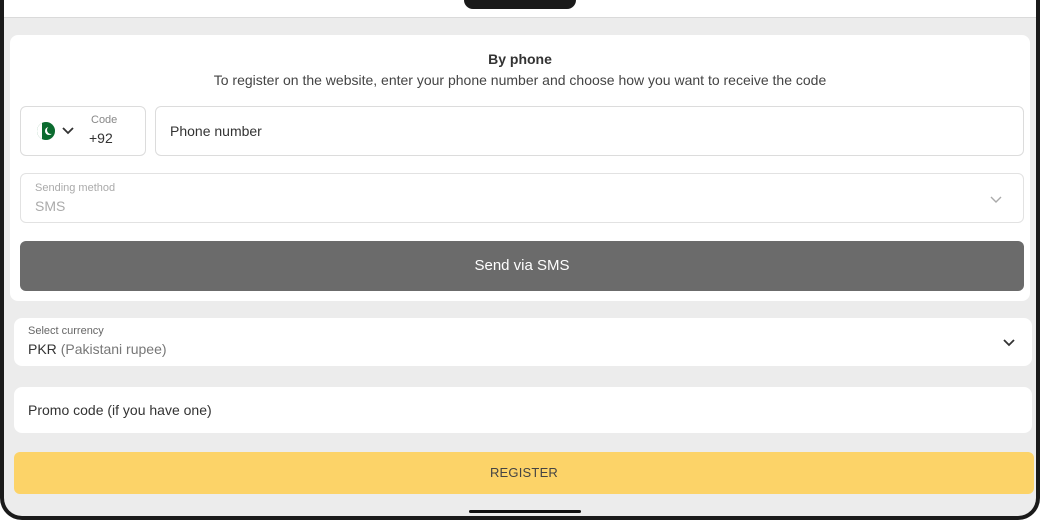  I want to click on country-code-value: +92, so click(101, 138).